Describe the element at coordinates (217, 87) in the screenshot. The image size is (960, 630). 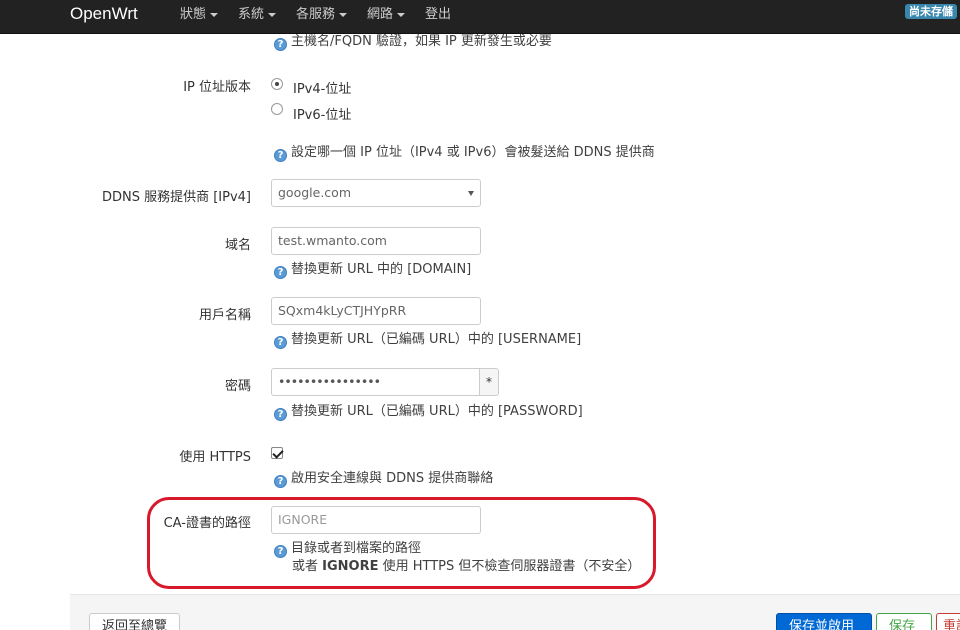
I see `ip-version-label: IP 位址版本` at that location.